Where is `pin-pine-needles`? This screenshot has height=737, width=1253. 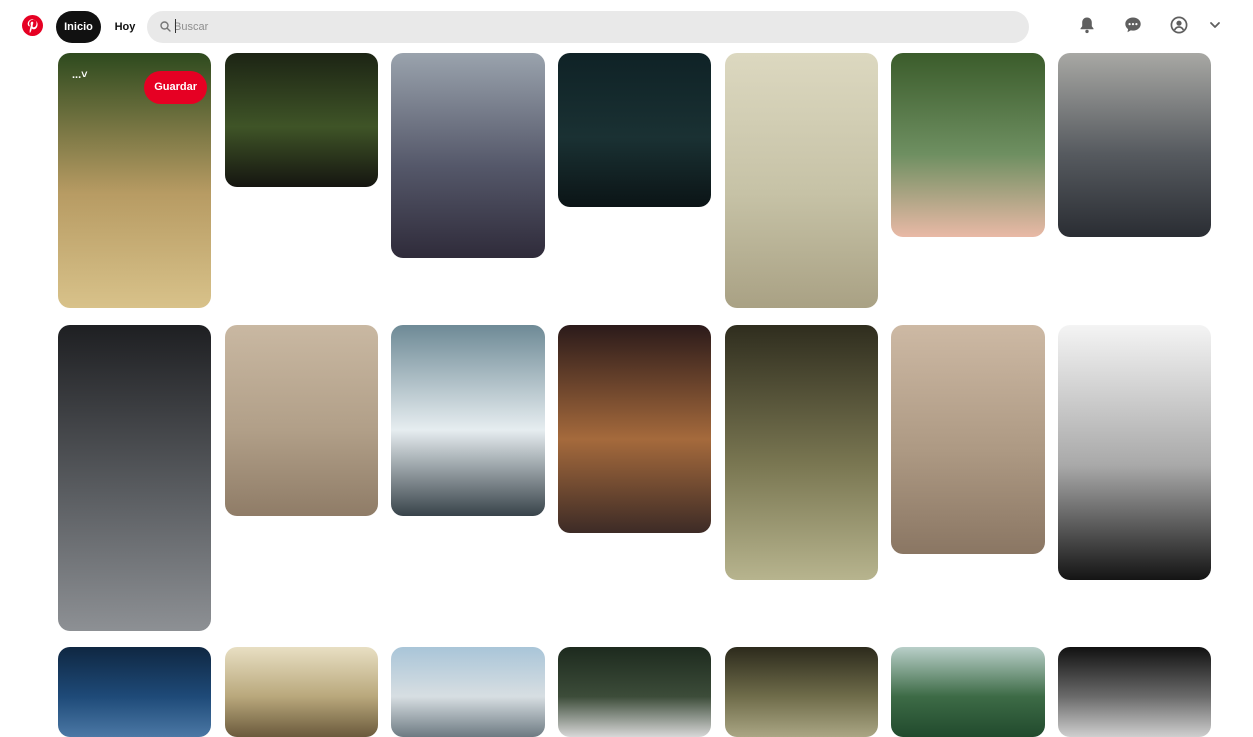 pin-pine-needles is located at coordinates (968, 145).